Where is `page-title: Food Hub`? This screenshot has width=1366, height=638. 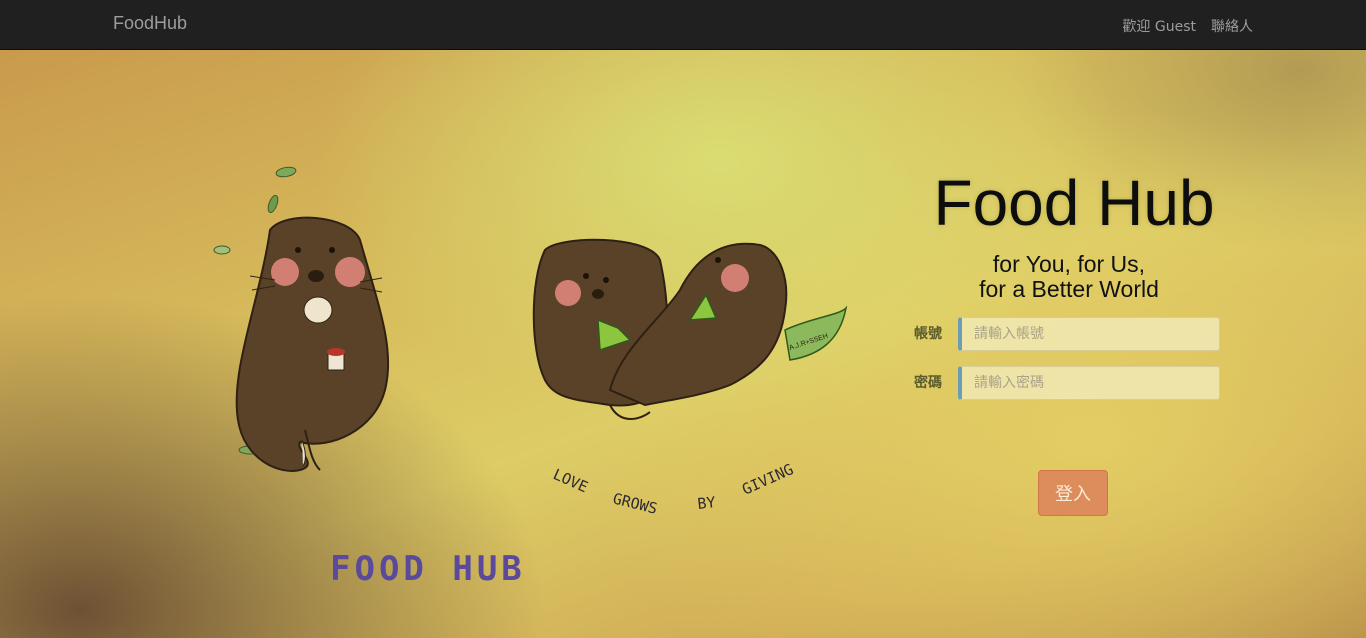
page-title: Food Hub is located at coordinates (1074, 203).